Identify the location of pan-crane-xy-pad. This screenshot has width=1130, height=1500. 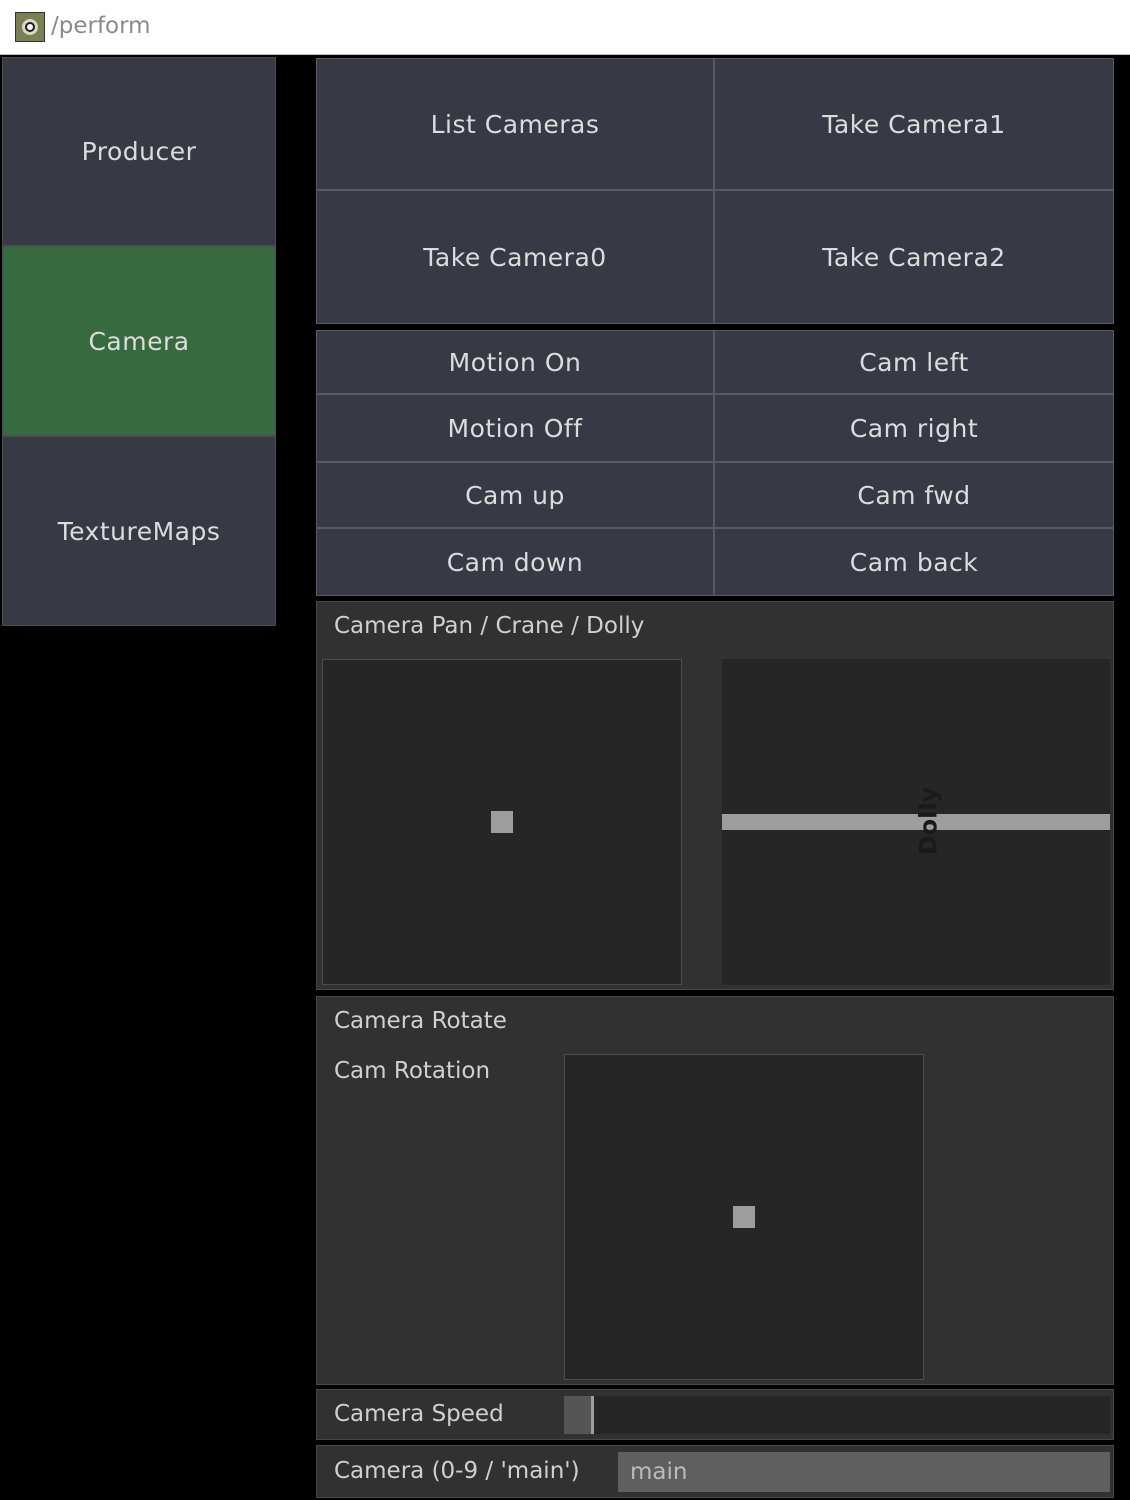
(502, 822).